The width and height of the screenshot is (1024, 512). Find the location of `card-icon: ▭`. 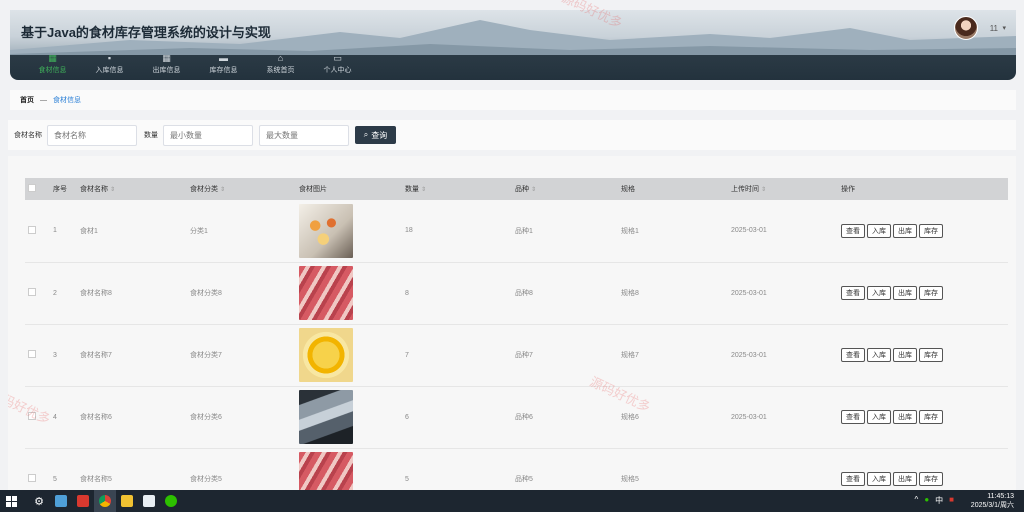

card-icon: ▭ is located at coordinates (337, 58).